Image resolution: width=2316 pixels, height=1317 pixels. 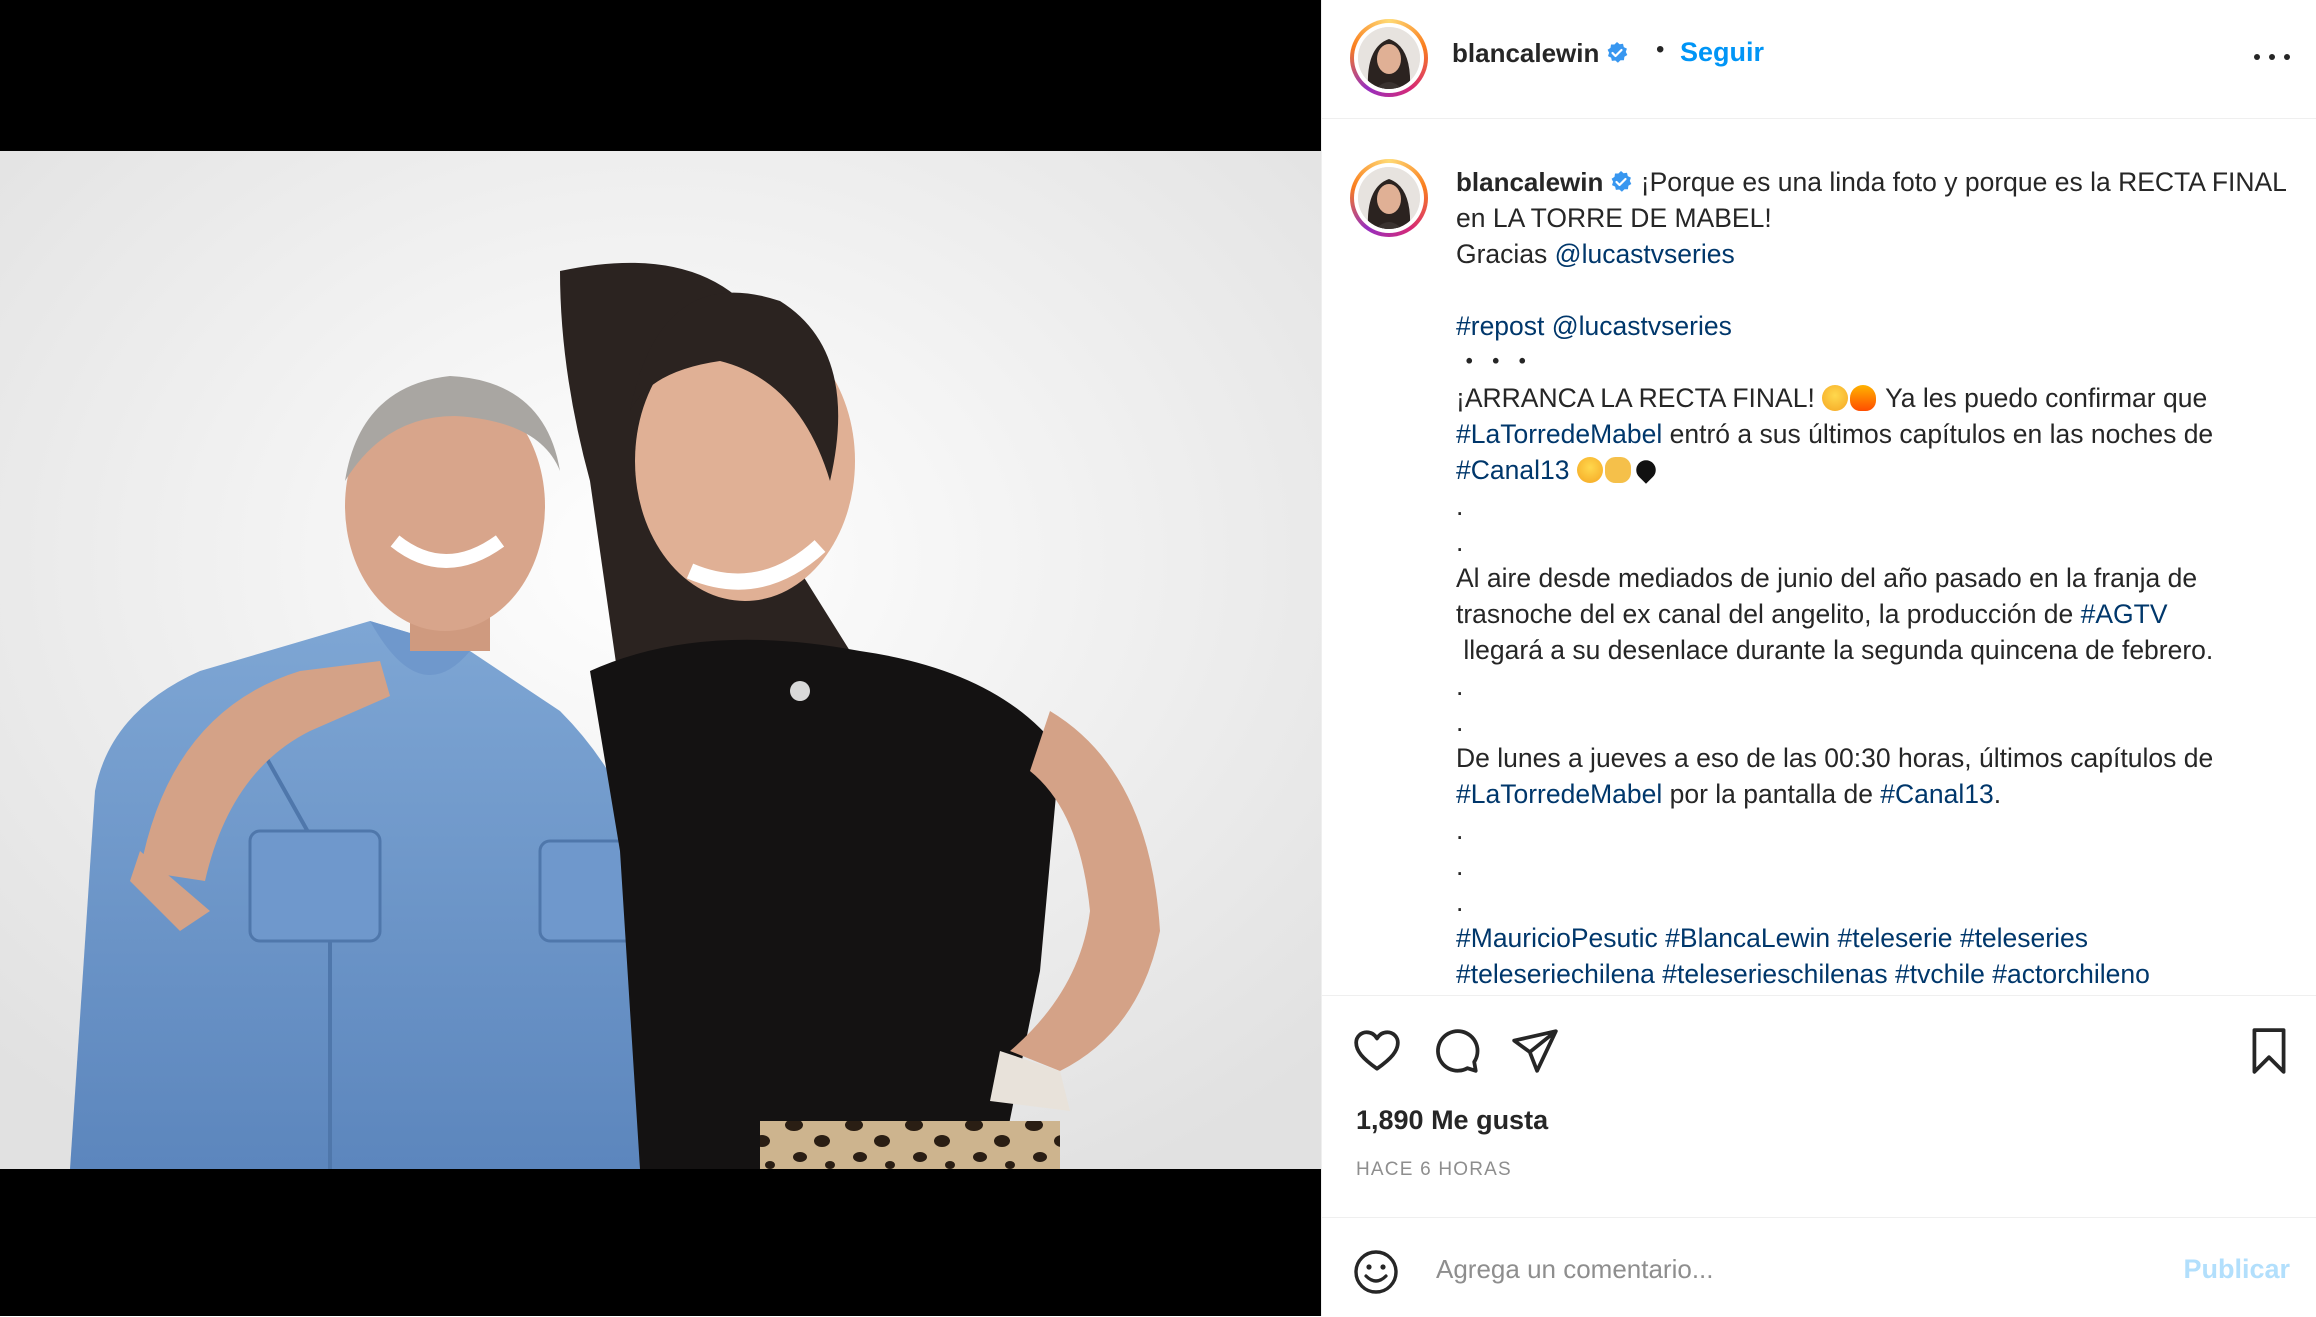 What do you see at coordinates (1457, 1051) in the screenshot?
I see `comment-icon` at bounding box center [1457, 1051].